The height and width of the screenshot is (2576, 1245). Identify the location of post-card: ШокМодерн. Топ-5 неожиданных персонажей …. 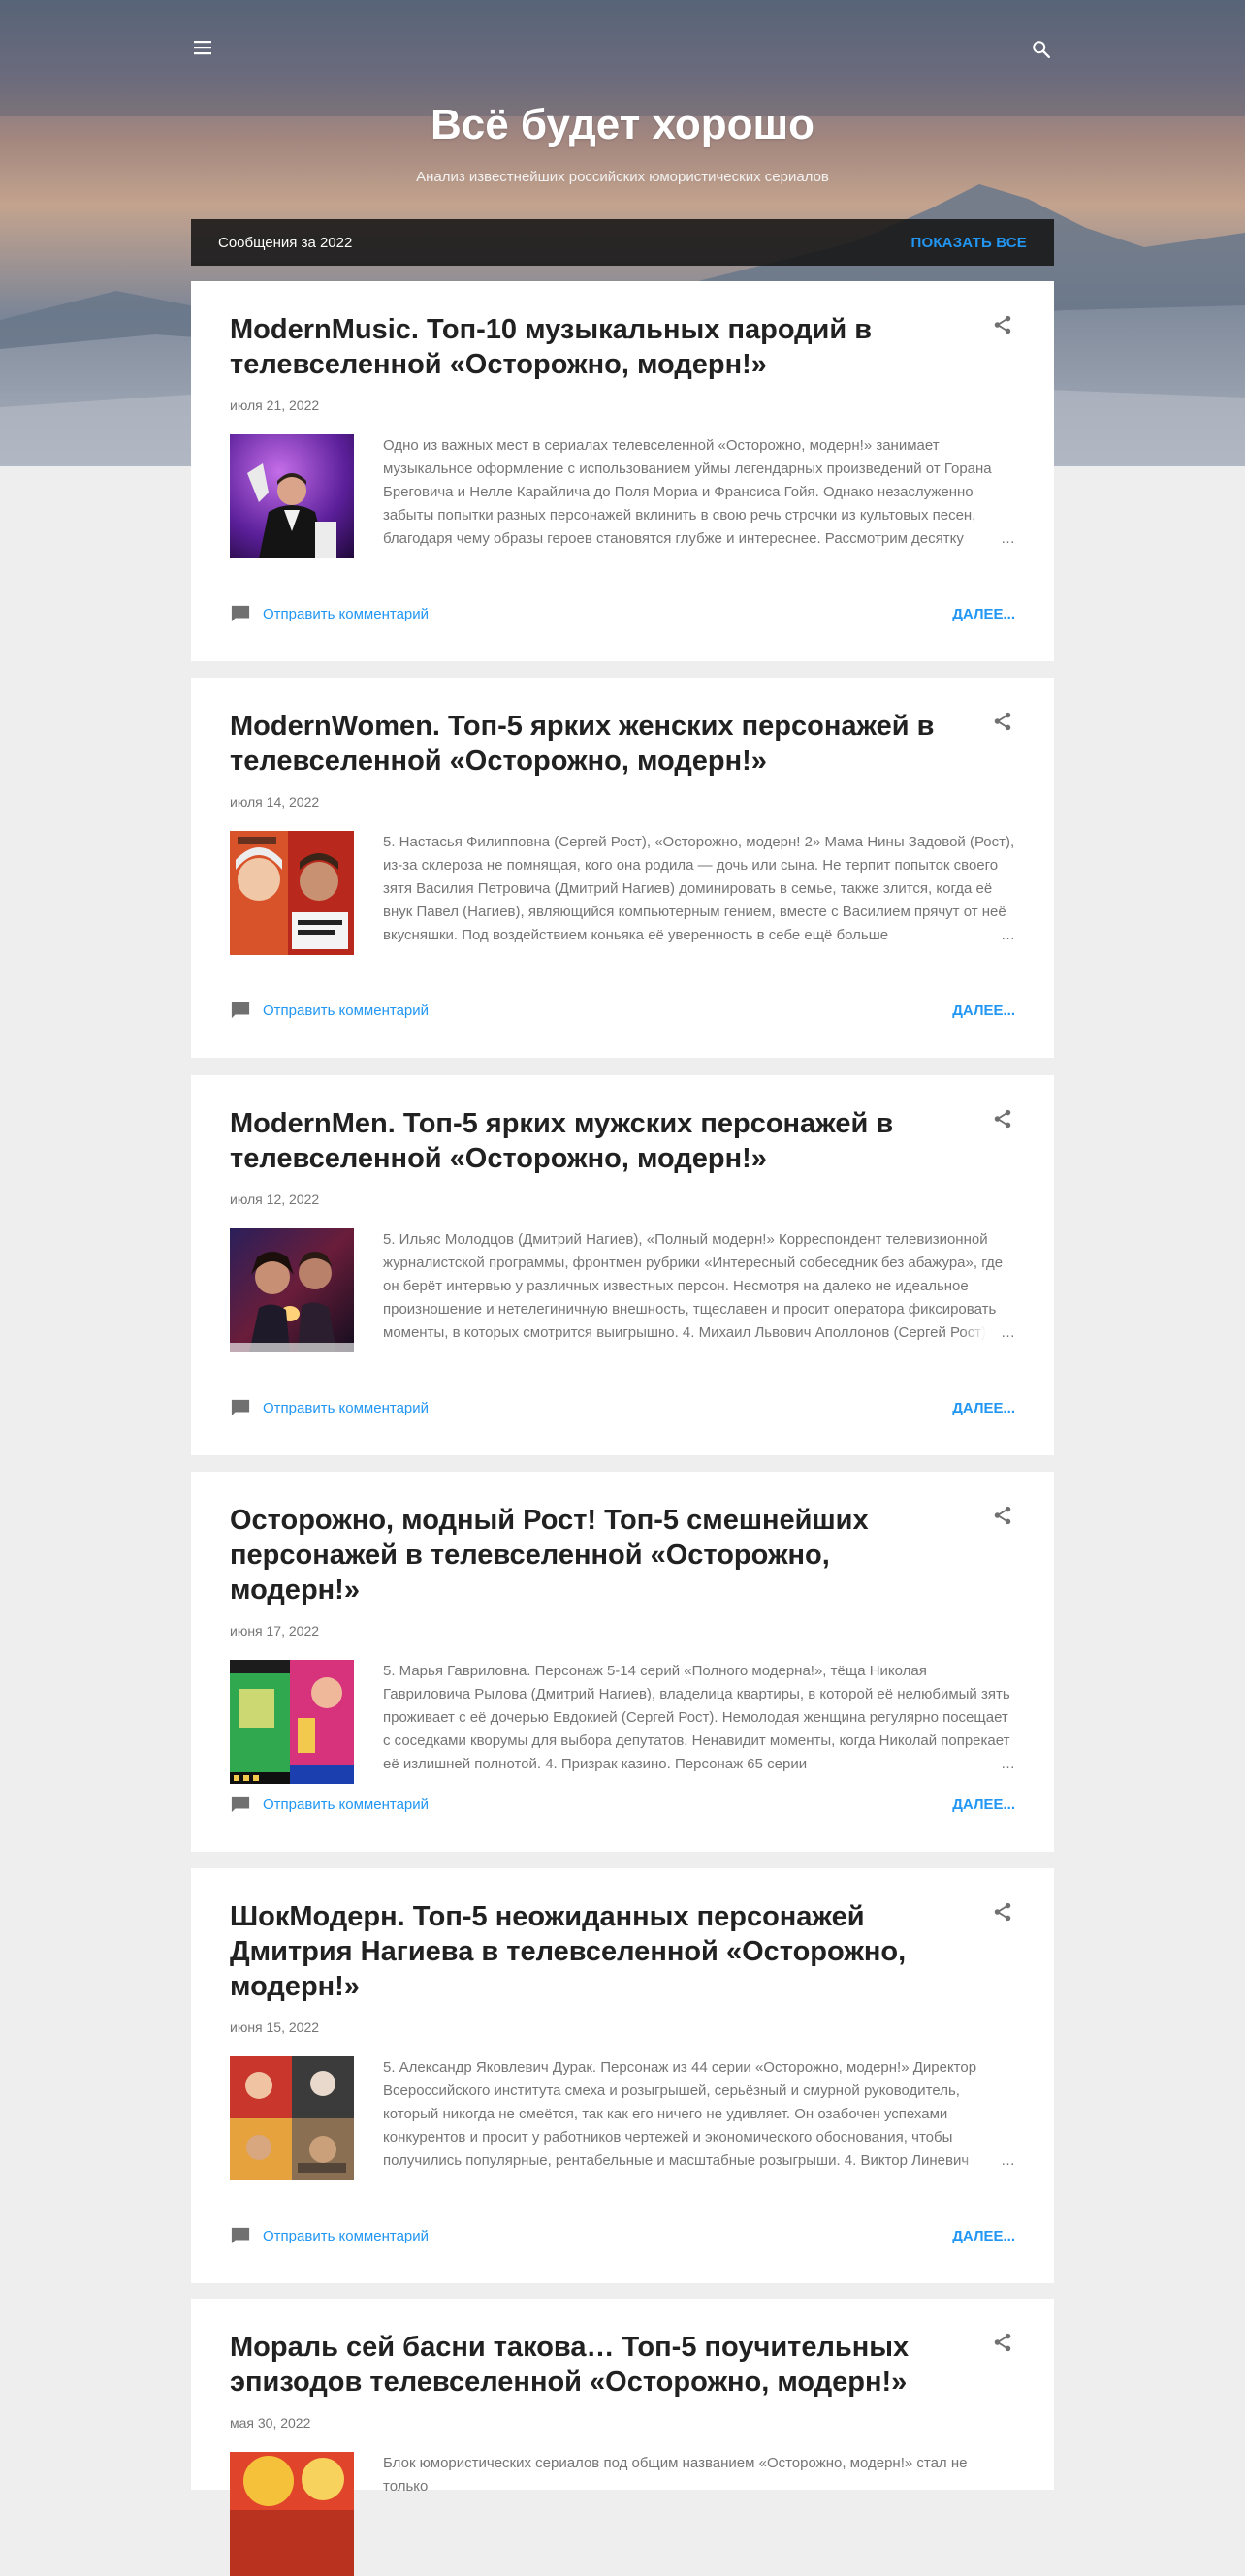
(622, 2075).